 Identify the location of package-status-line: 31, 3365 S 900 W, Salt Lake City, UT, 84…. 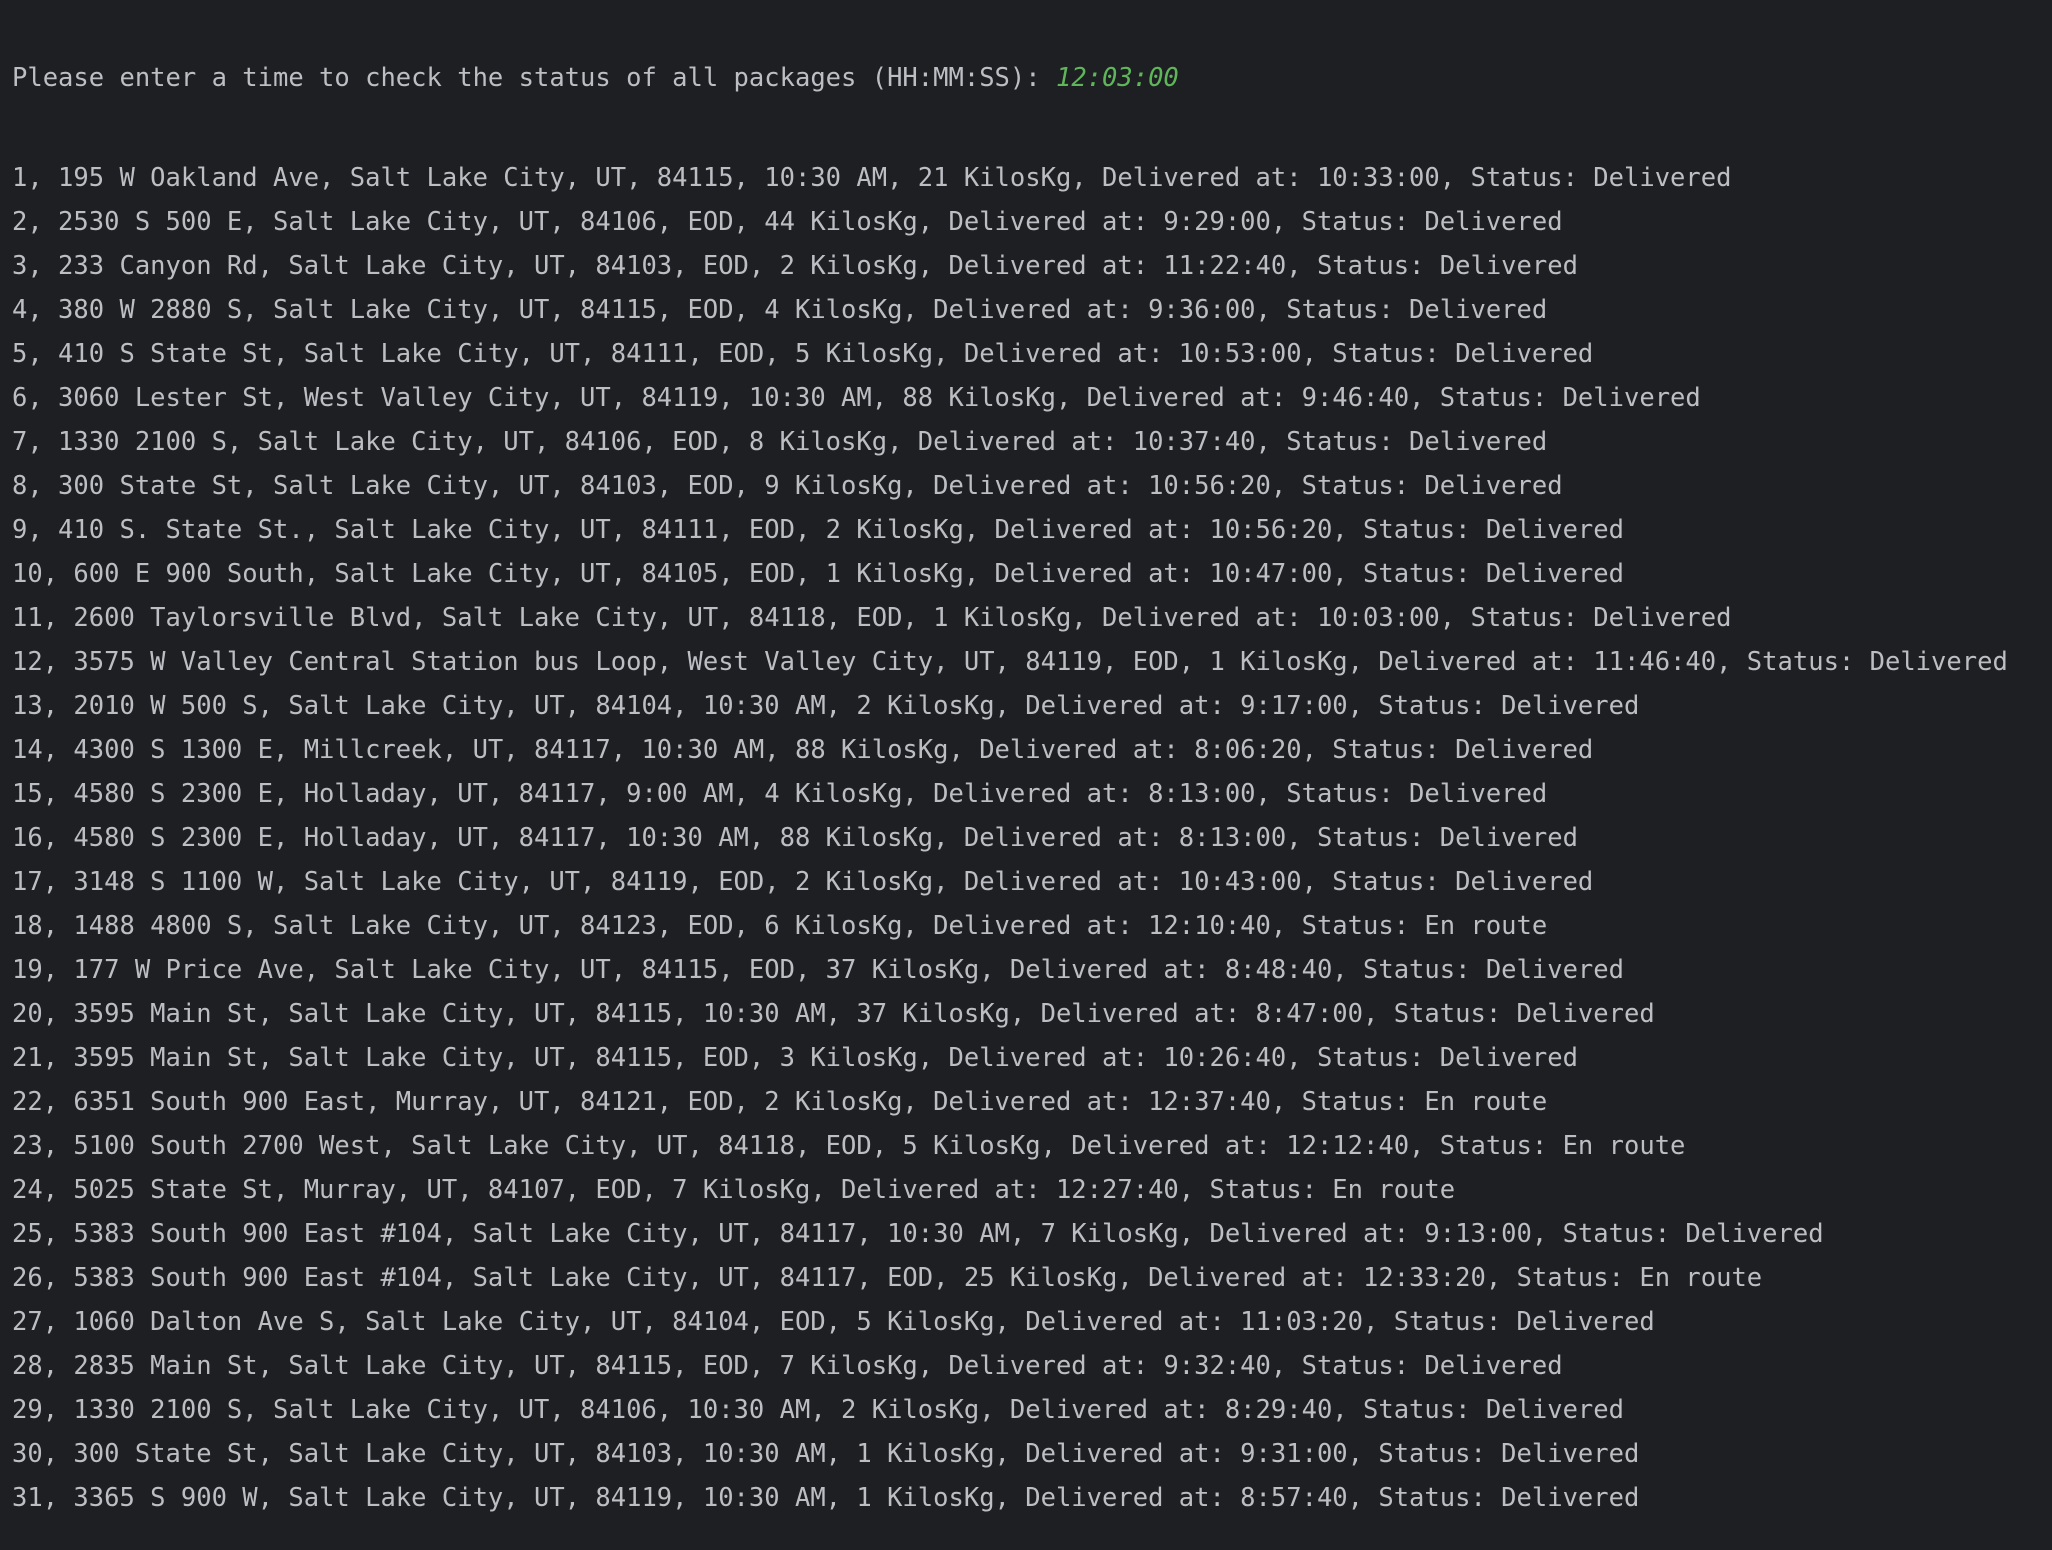
(826, 1498).